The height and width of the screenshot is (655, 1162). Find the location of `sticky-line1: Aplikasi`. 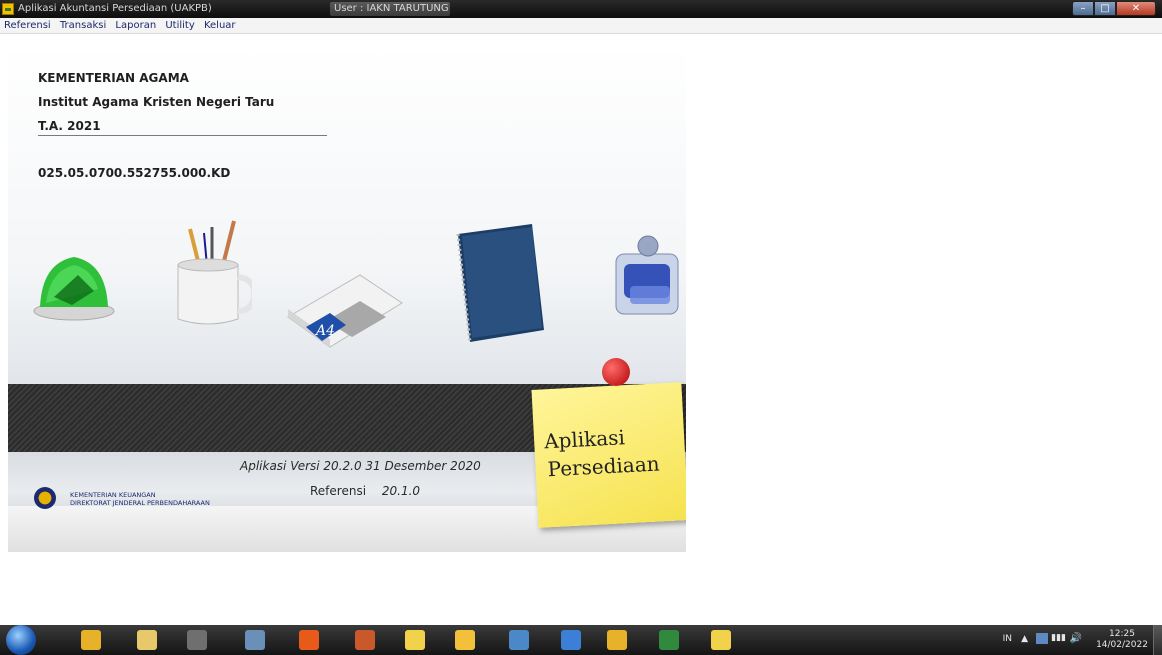

sticky-line1: Aplikasi is located at coordinates (584, 439).